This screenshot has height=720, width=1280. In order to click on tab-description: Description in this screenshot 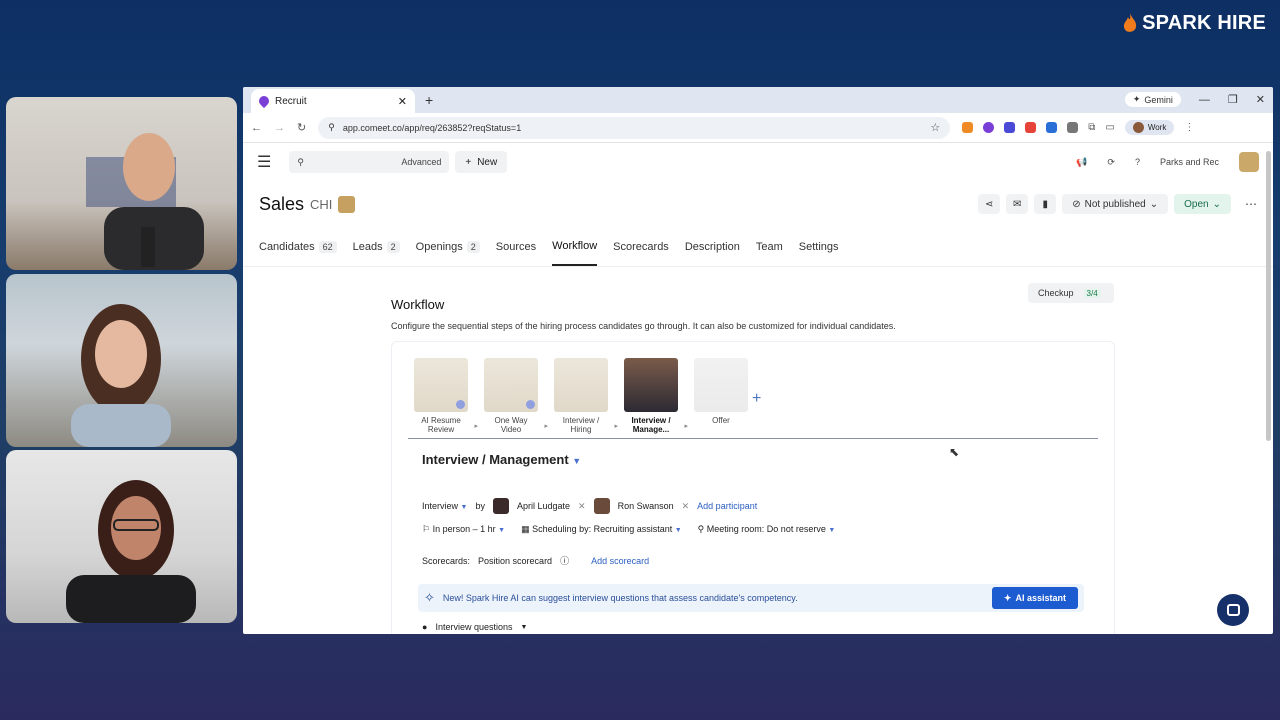, I will do `click(712, 246)`.